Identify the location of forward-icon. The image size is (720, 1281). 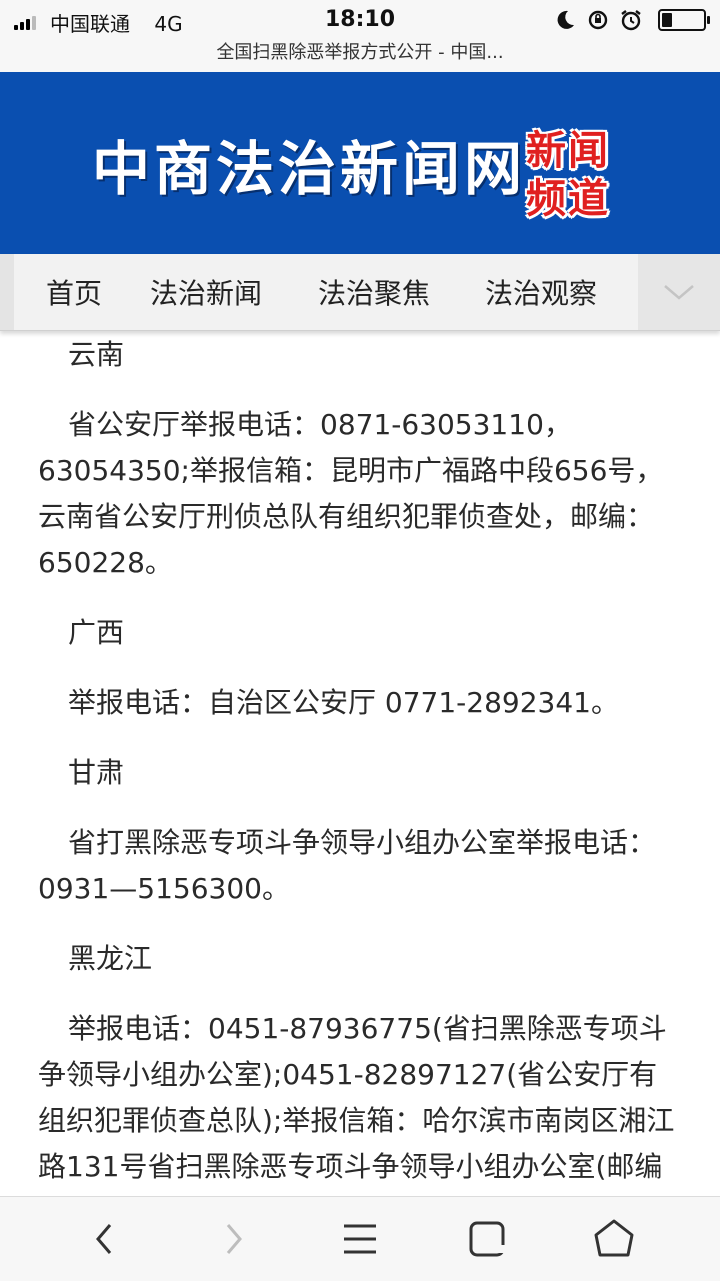
(234, 1239).